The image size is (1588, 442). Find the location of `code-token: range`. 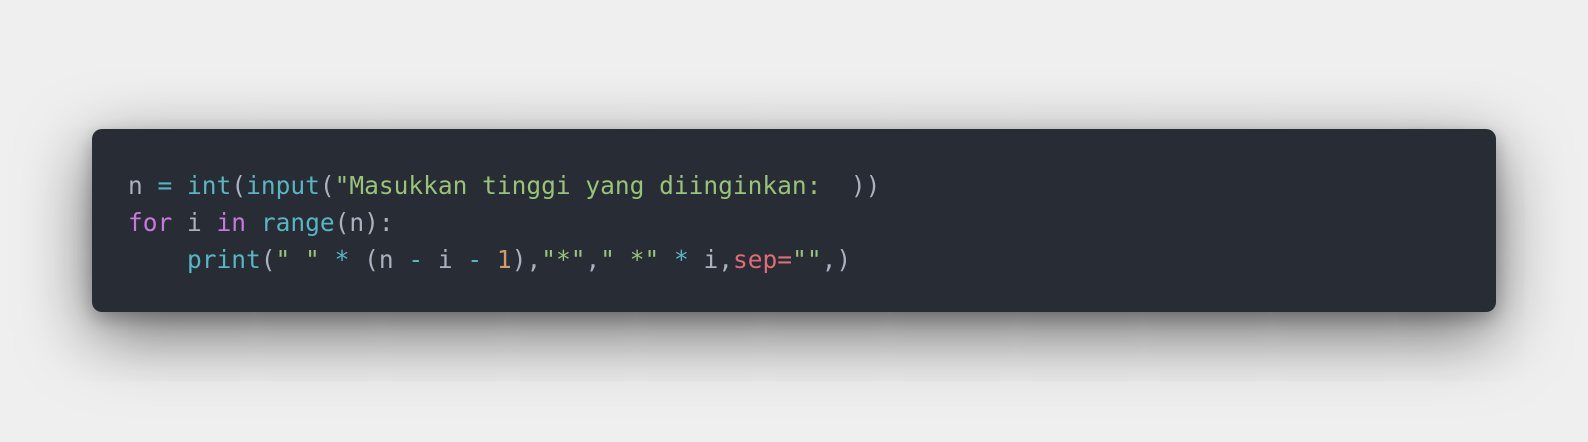

code-token: range is located at coordinates (297, 222).